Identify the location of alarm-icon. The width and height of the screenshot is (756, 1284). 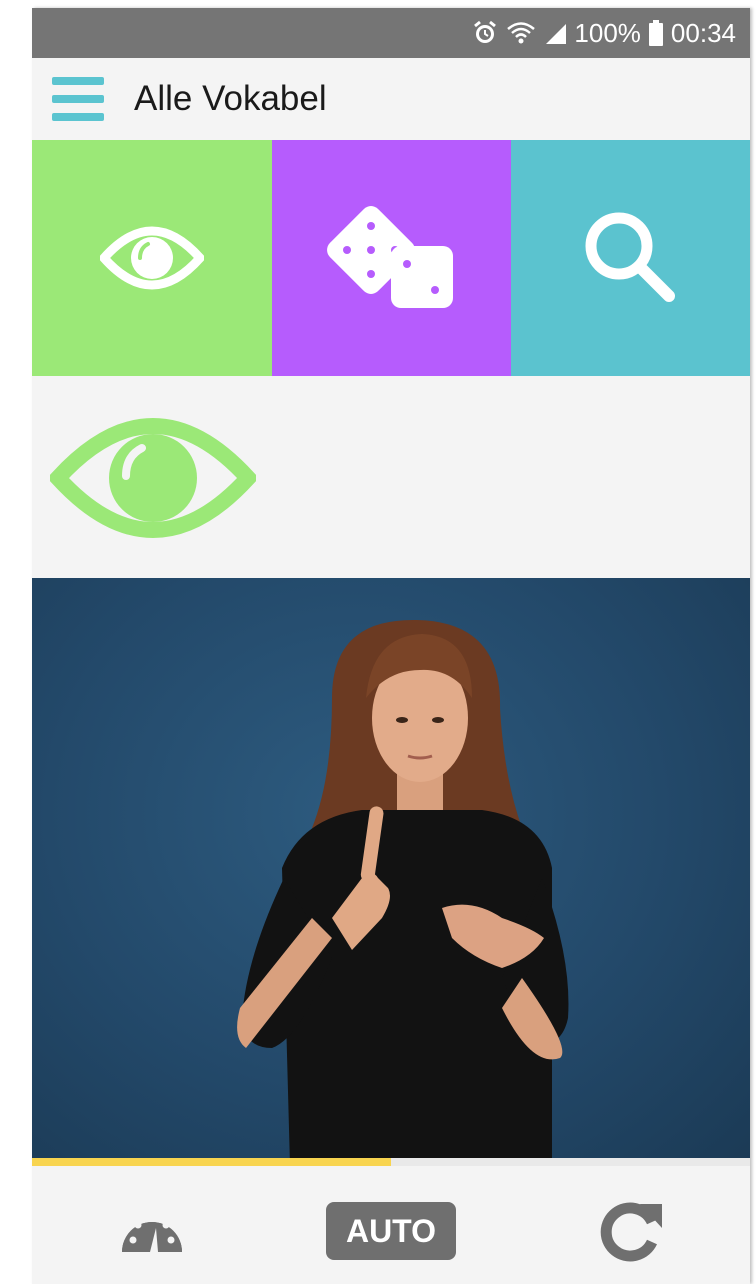
(485, 33).